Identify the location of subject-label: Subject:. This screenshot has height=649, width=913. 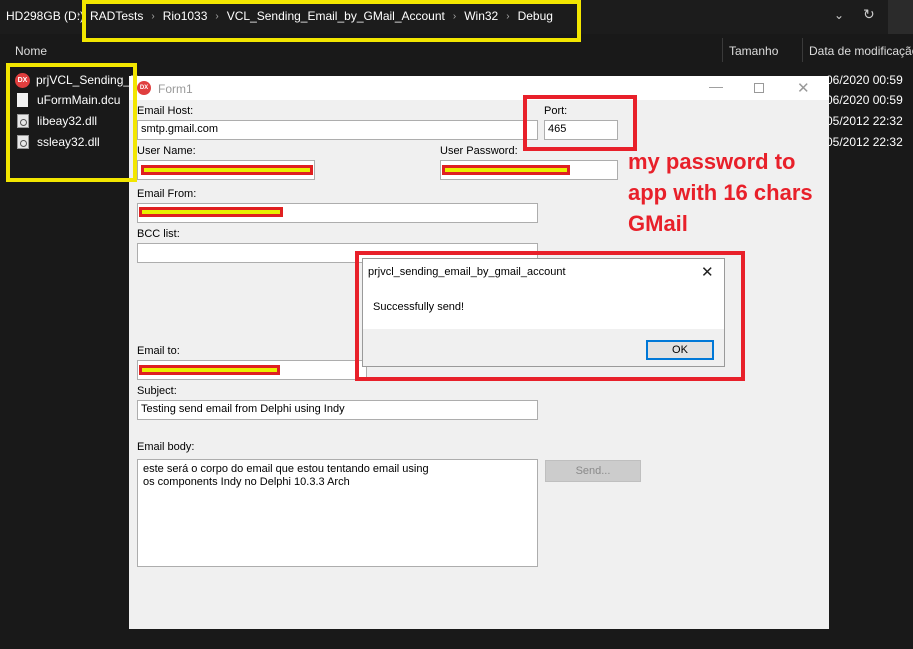
(157, 391).